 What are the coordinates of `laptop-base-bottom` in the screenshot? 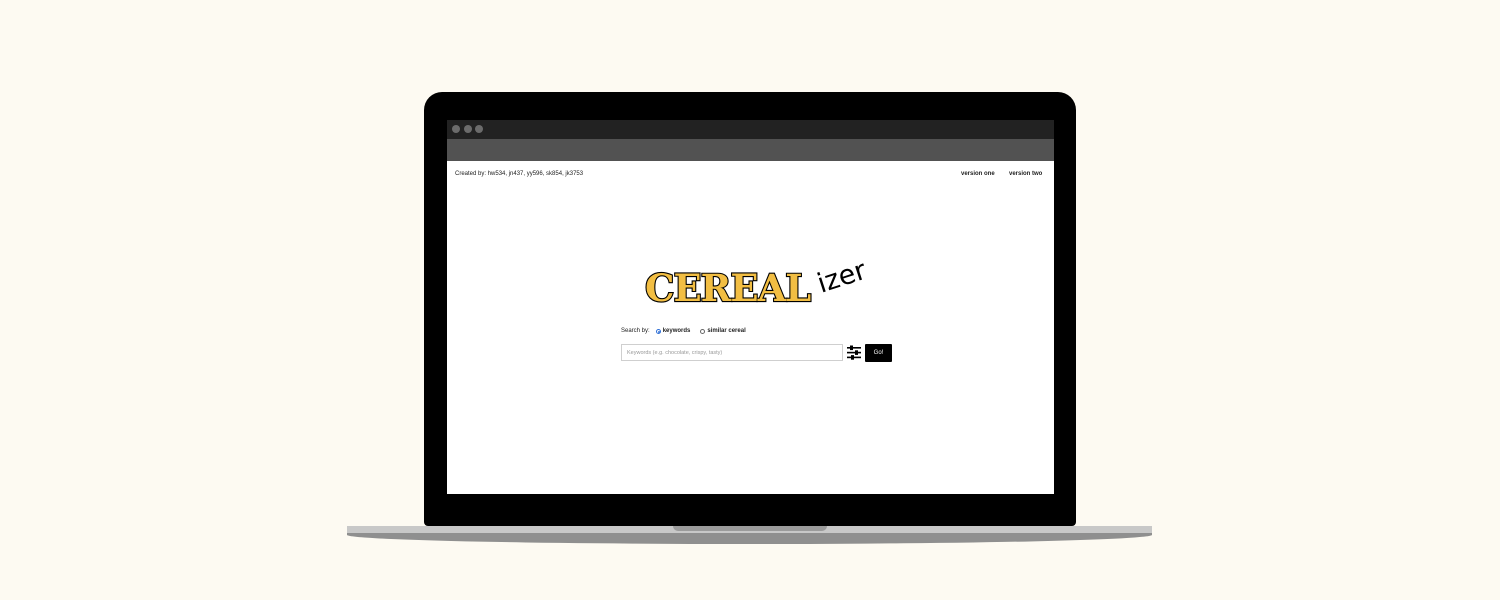 It's located at (749, 538).